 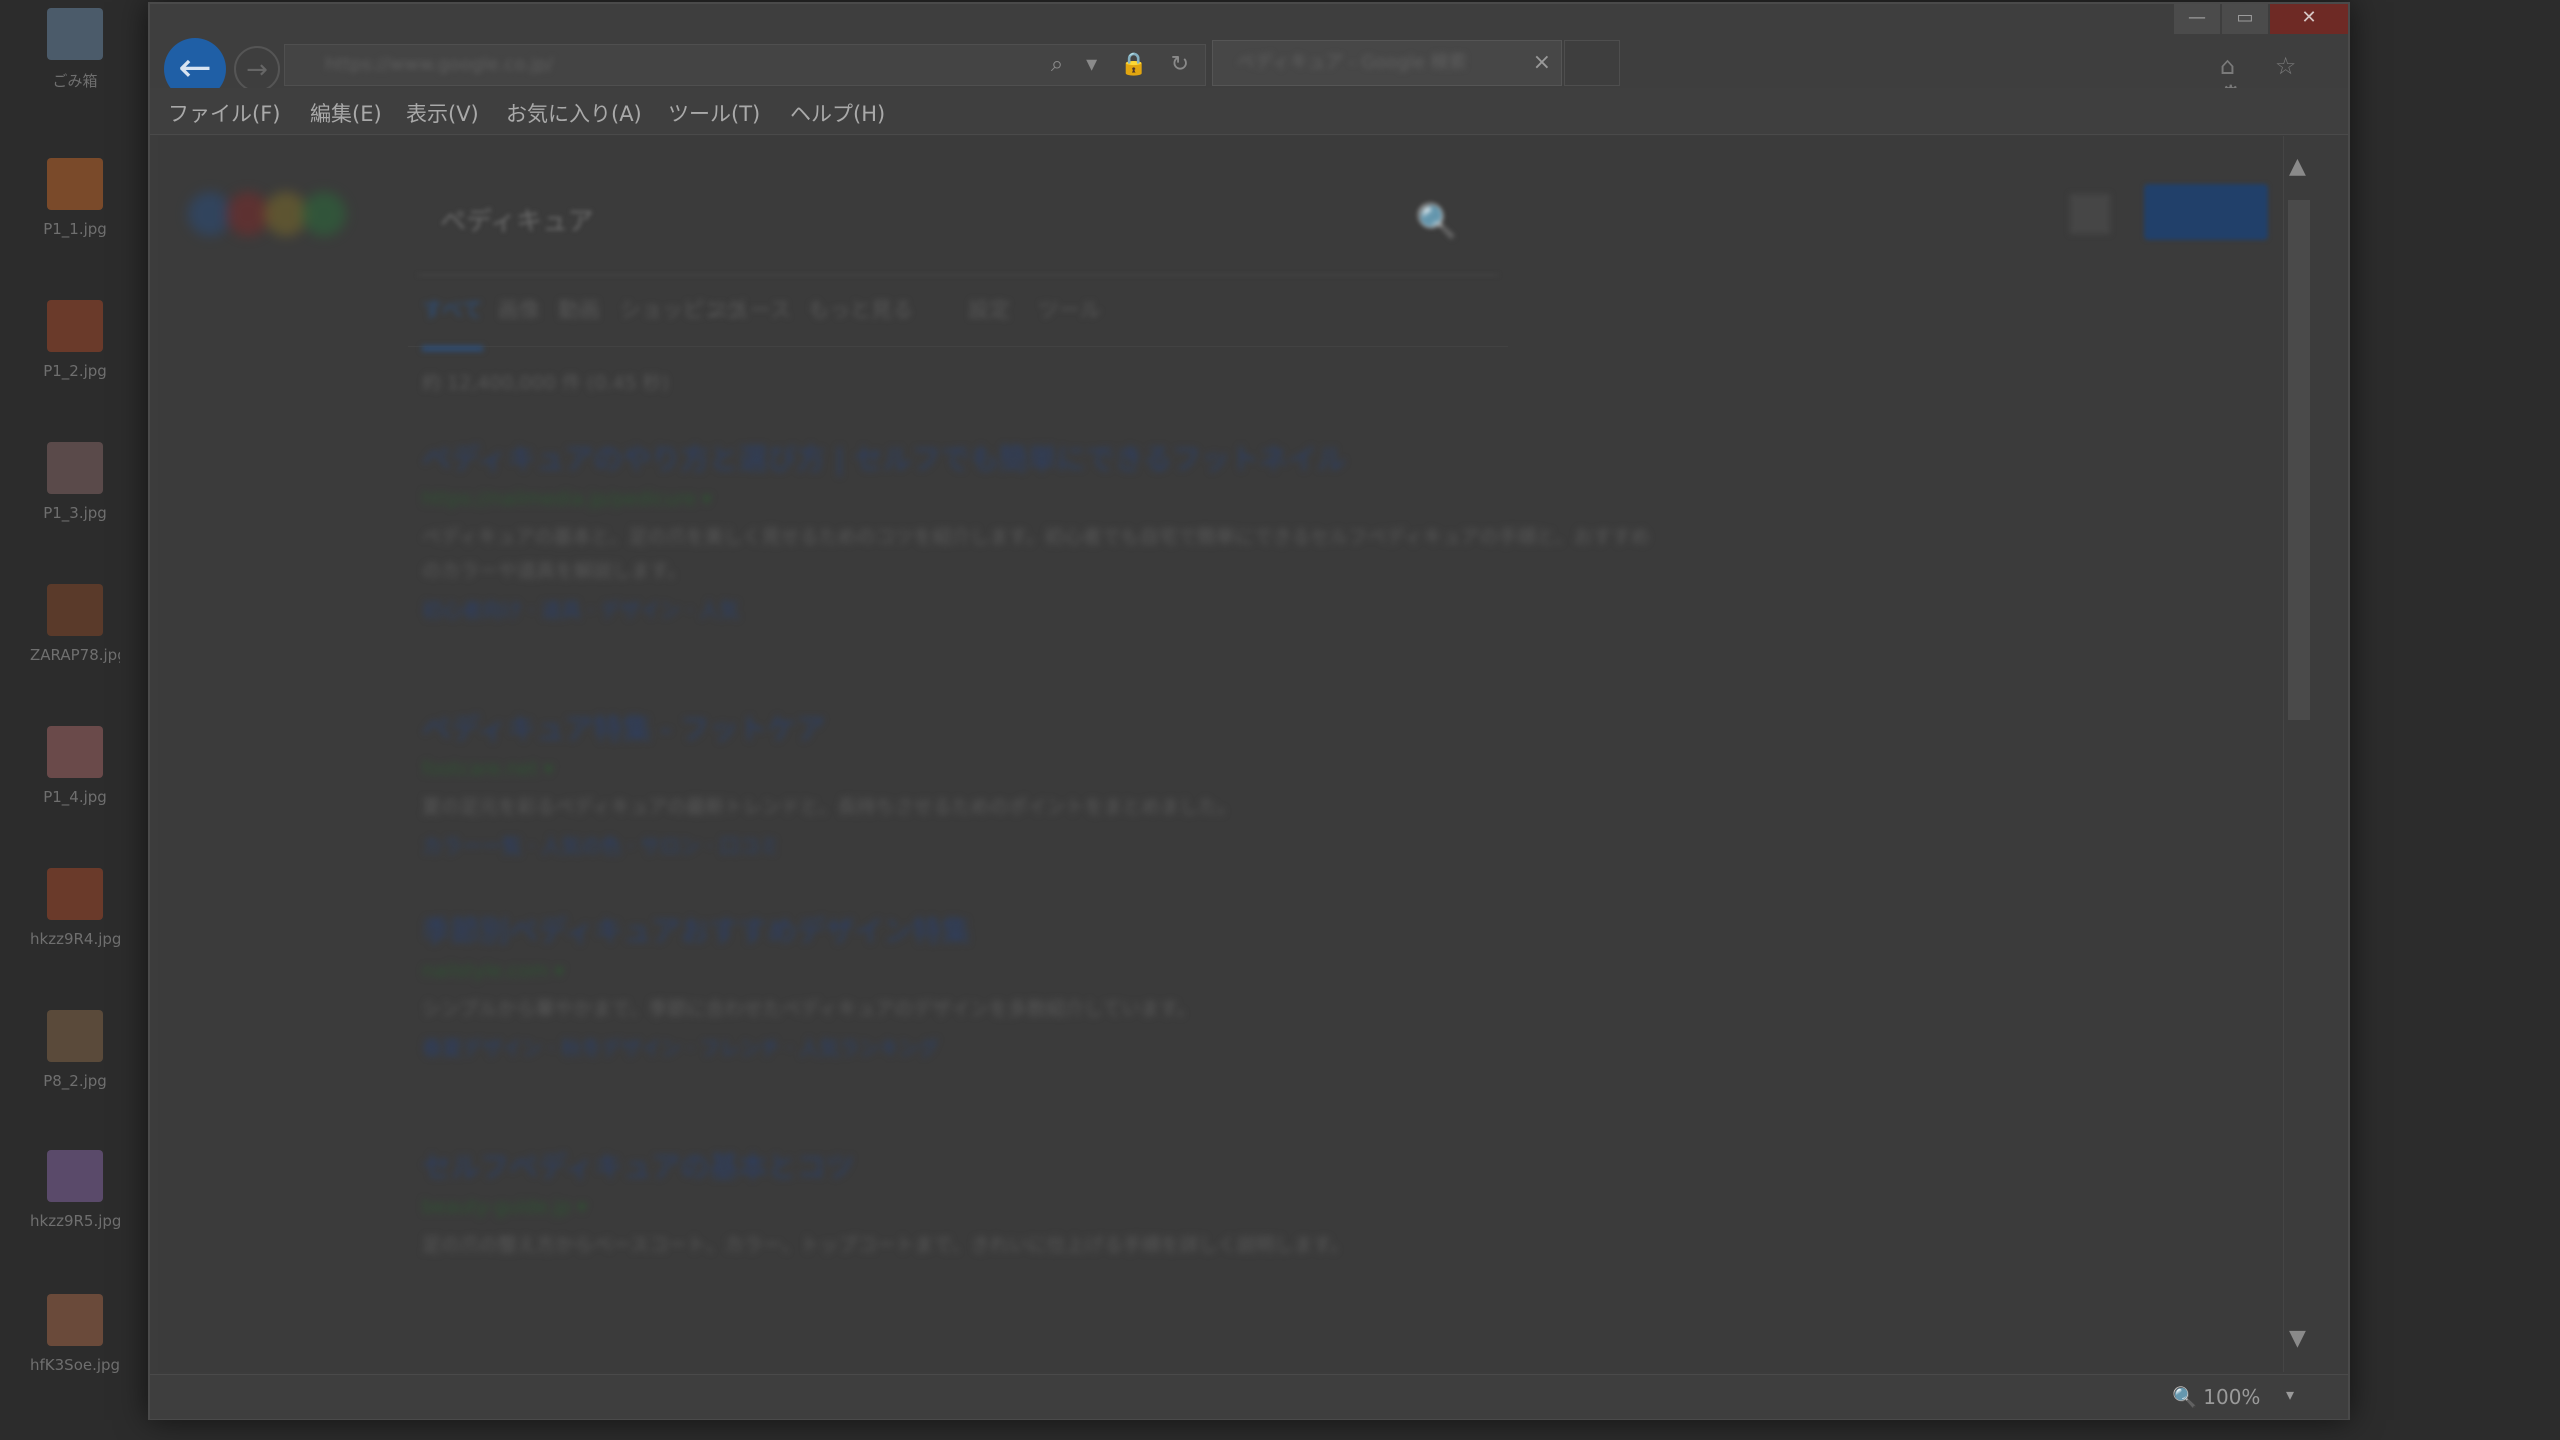 What do you see at coordinates (1042, 1207) in the screenshot?
I see `result-url: beauty-guide.jp ▾` at bounding box center [1042, 1207].